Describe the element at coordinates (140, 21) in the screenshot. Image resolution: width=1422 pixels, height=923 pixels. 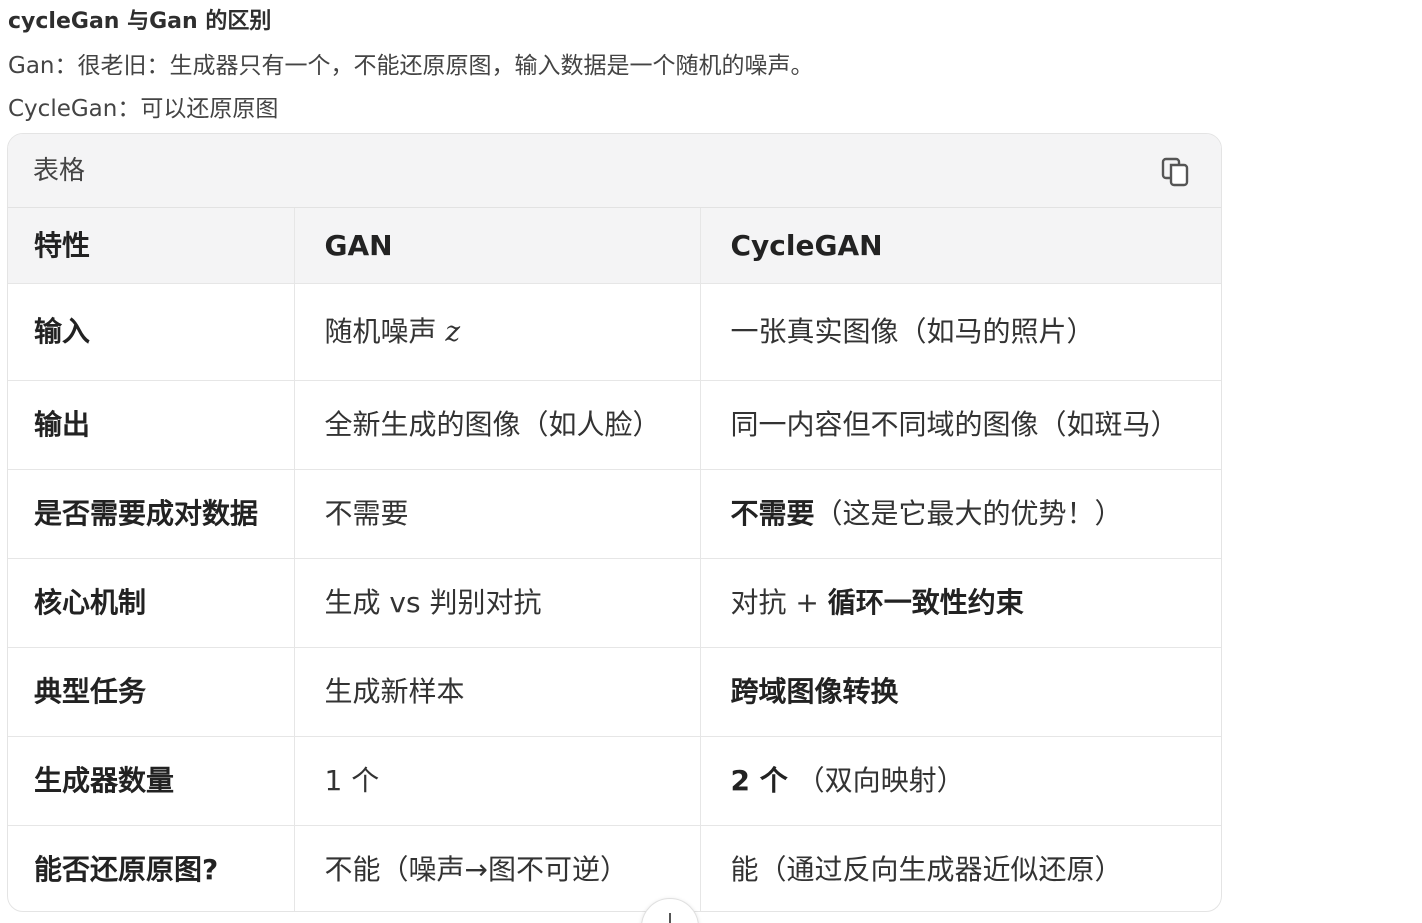
I see `section-heading: cycleGan 与Gan 的区别` at that location.